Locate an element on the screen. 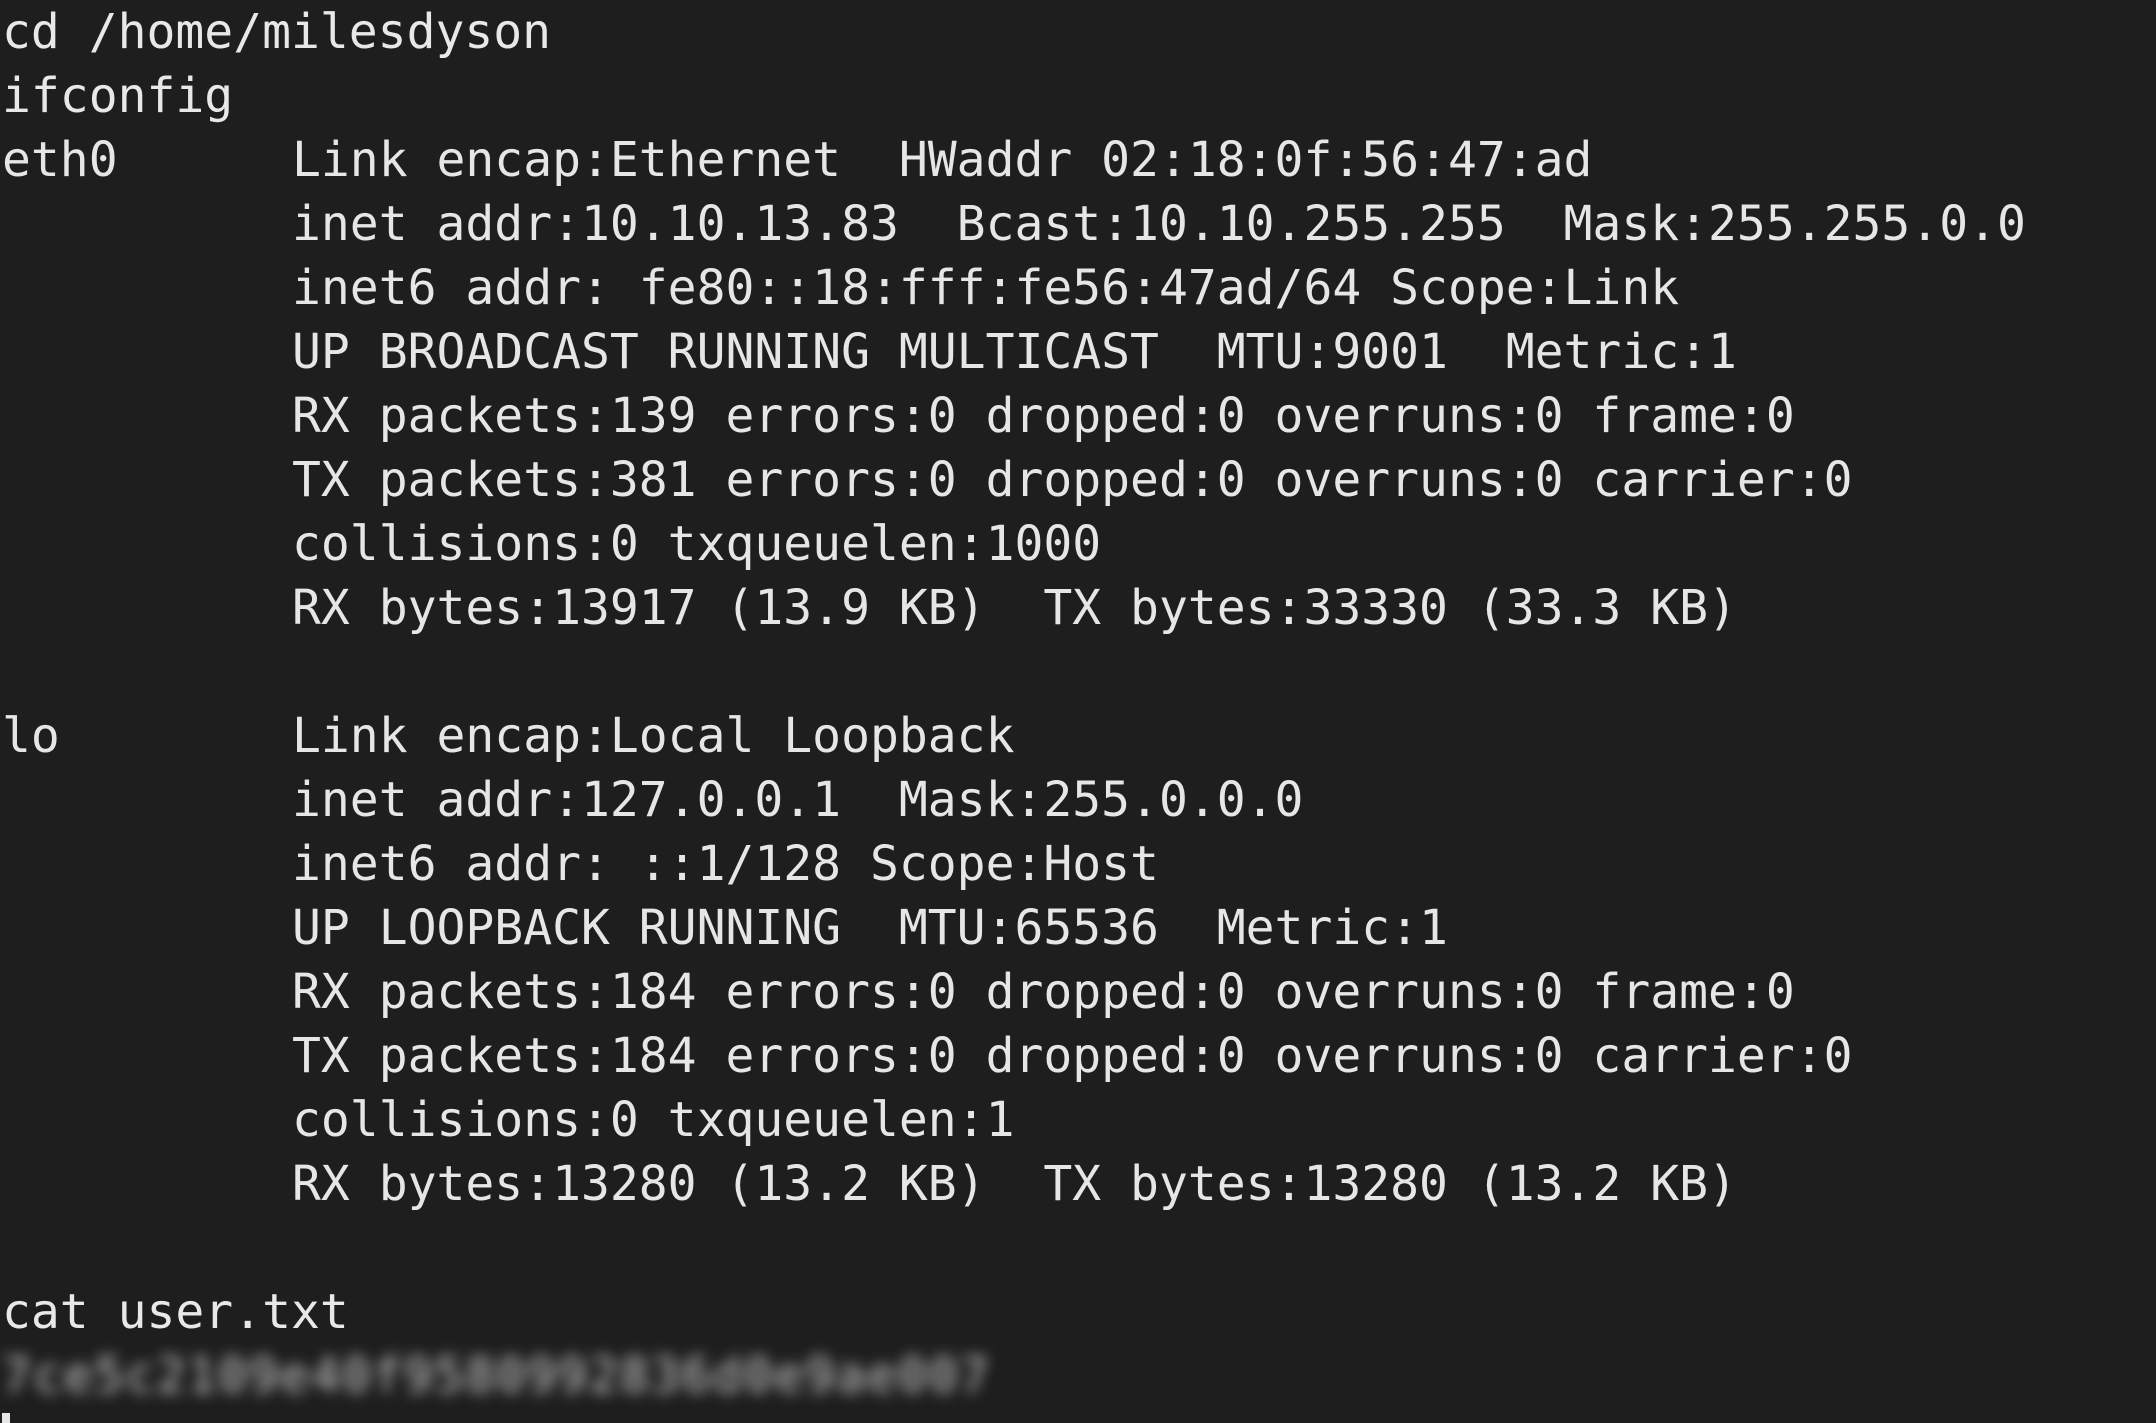  lo-line-2: inet addr:127.0.0.1 Mask:255.0.0.0 is located at coordinates (1078, 800).